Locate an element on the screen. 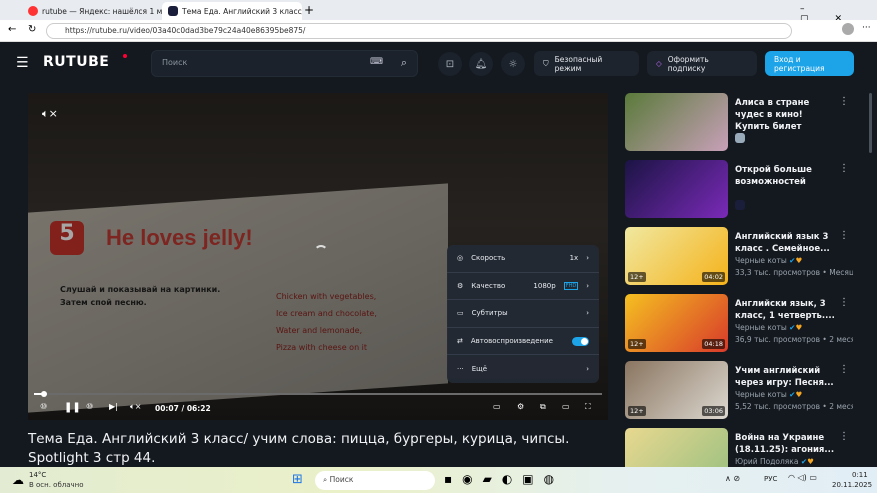  weather-cloud-icon: ☁ is located at coordinates (18, 480).